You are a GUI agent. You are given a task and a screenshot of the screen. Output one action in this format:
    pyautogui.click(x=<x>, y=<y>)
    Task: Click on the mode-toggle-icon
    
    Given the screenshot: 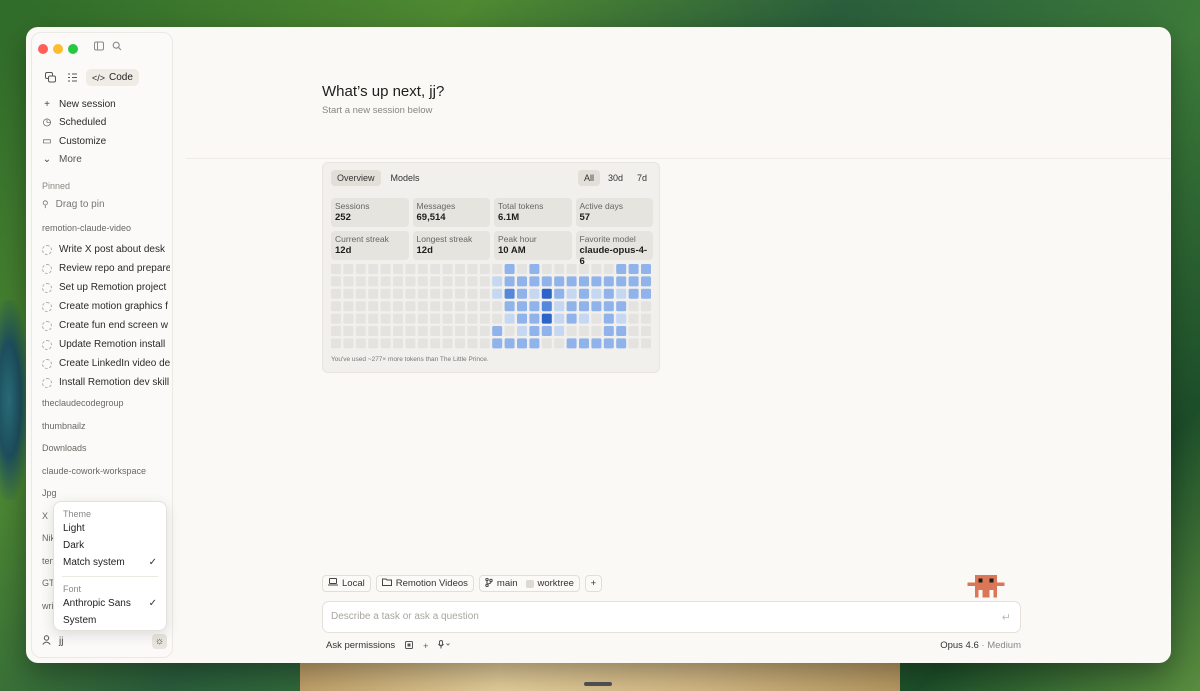 What is the action you would take?
    pyautogui.click(x=409, y=645)
    